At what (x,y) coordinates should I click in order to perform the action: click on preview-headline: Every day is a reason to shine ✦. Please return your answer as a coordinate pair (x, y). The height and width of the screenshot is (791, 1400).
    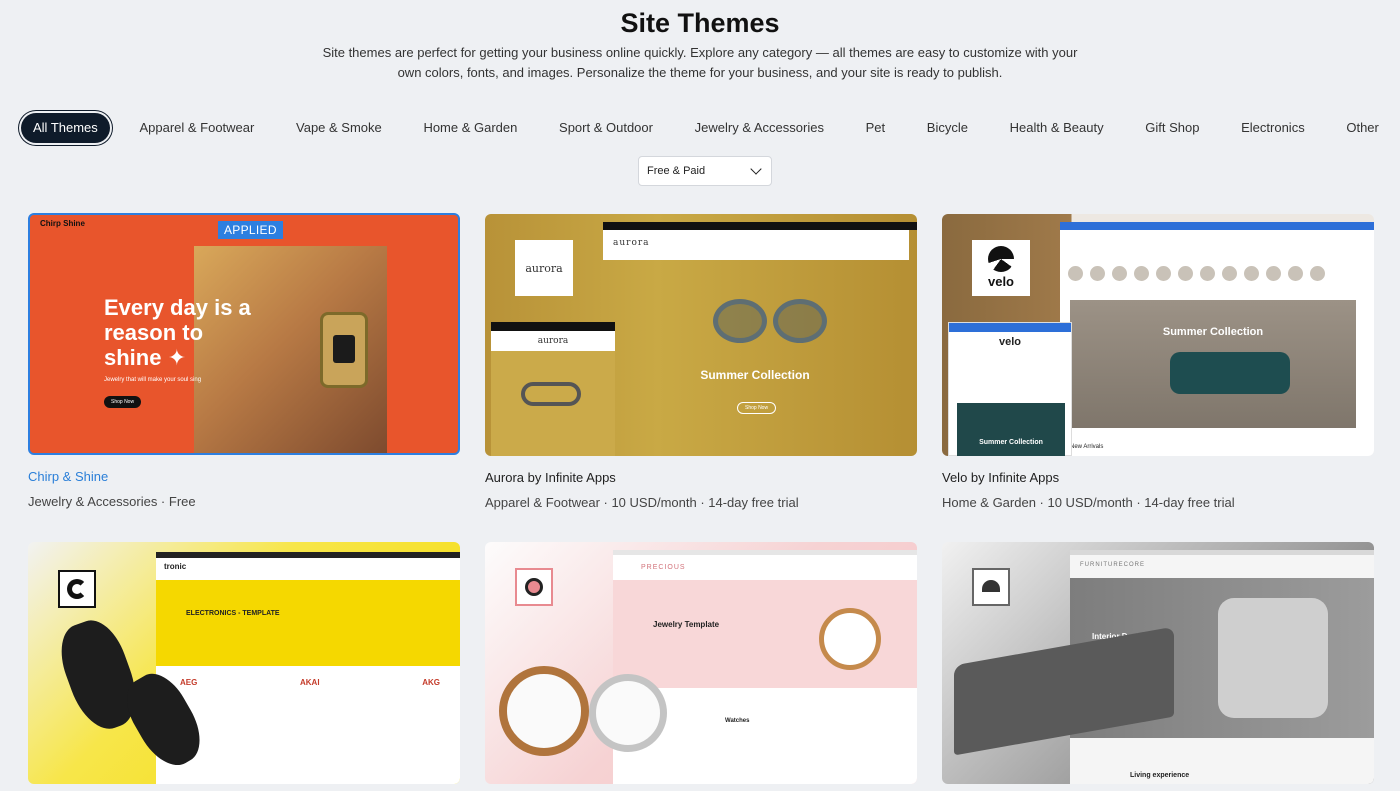
    Looking at the image, I should click on (177, 332).